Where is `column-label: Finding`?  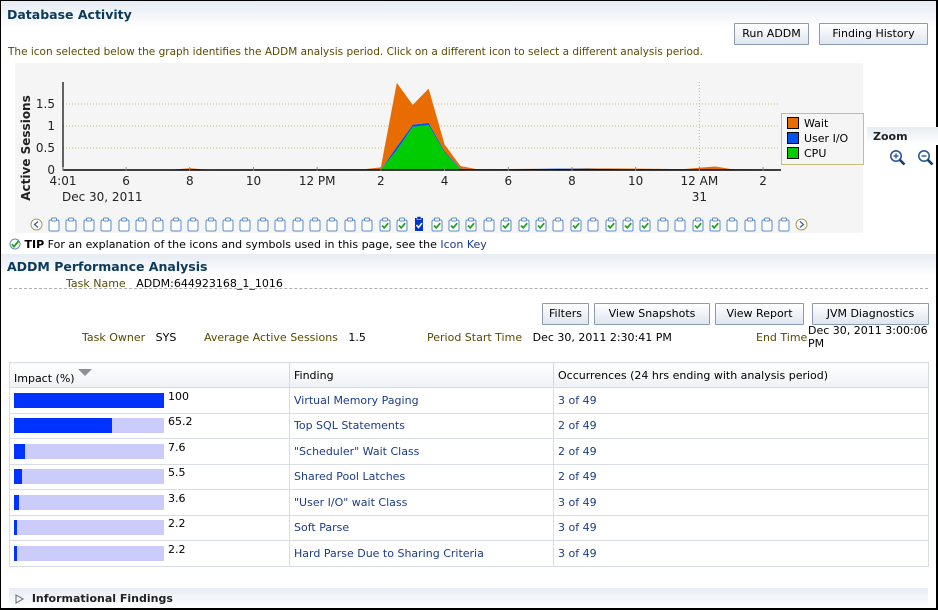 column-label: Finding is located at coordinates (314, 375).